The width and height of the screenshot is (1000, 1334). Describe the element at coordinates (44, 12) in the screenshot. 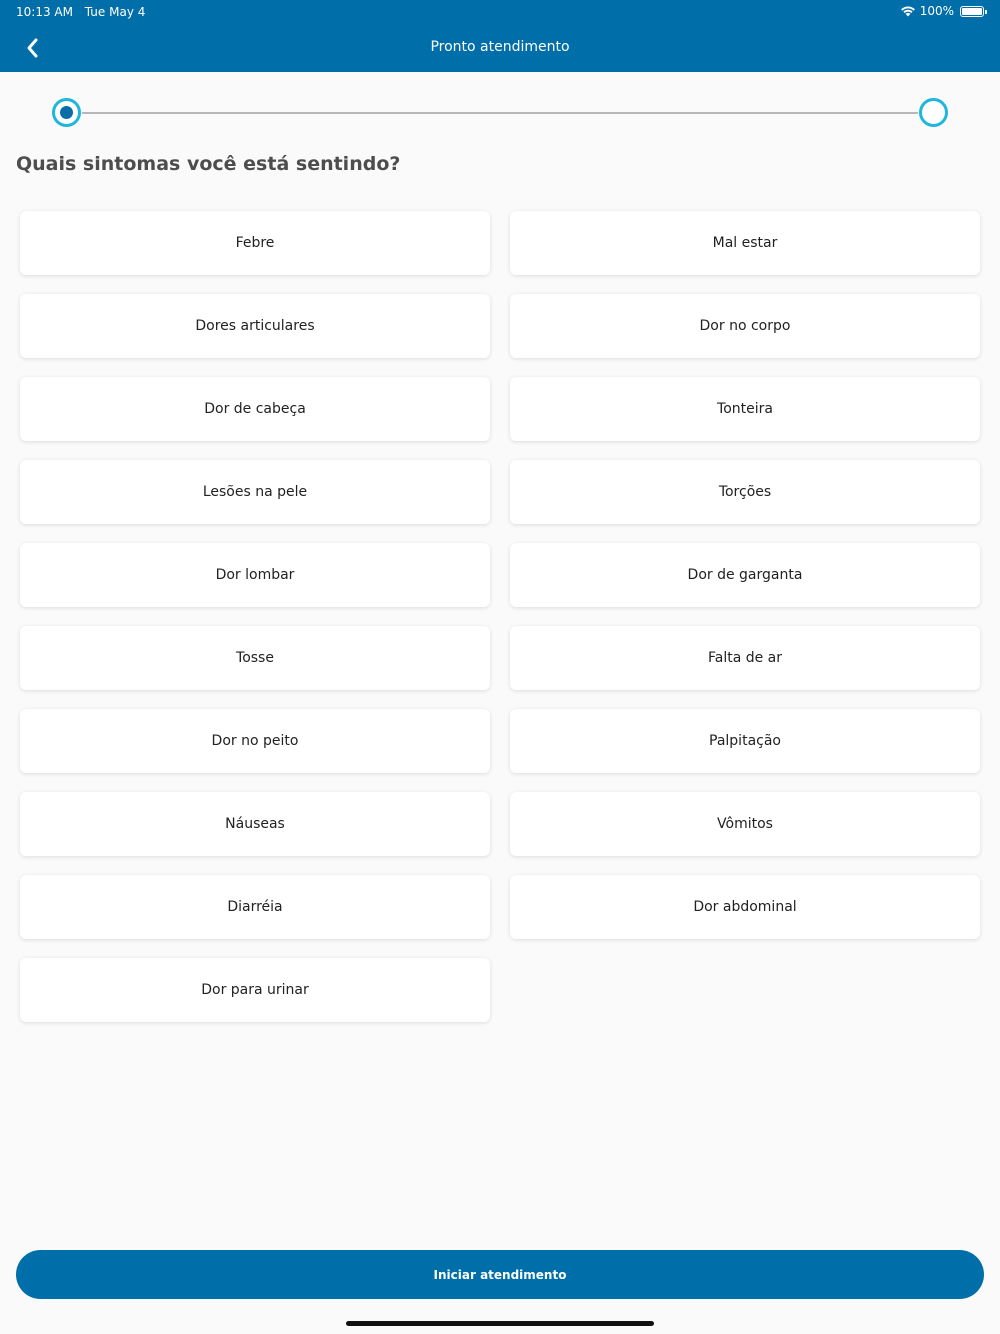

I see `status-time: 10:13 AM` at that location.